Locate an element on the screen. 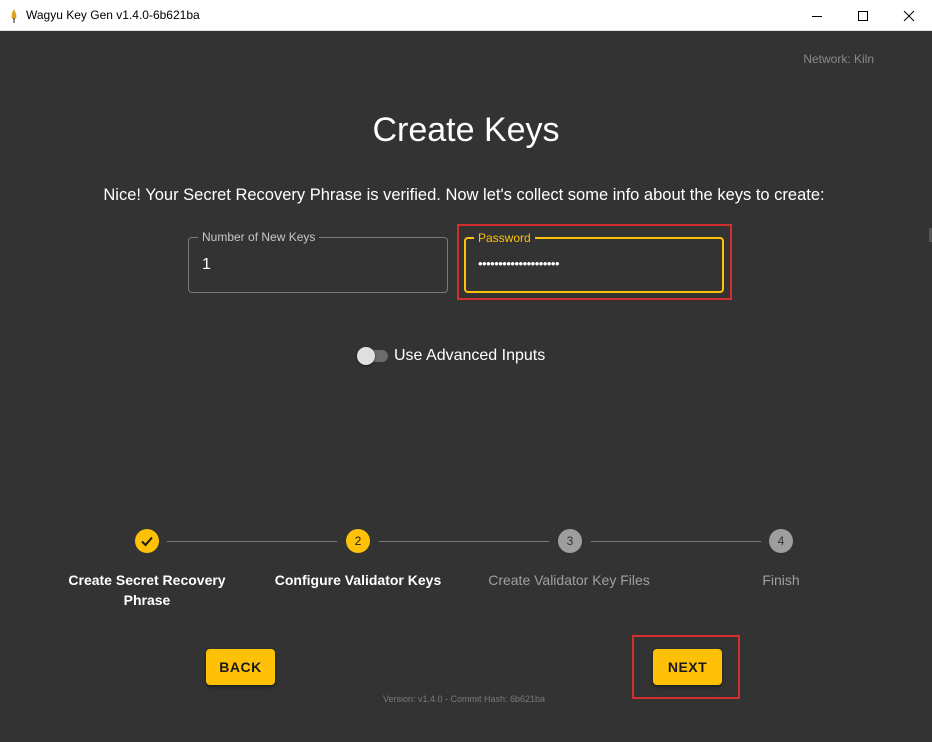 This screenshot has height=742, width=932. step-1-circle is located at coordinates (147, 541).